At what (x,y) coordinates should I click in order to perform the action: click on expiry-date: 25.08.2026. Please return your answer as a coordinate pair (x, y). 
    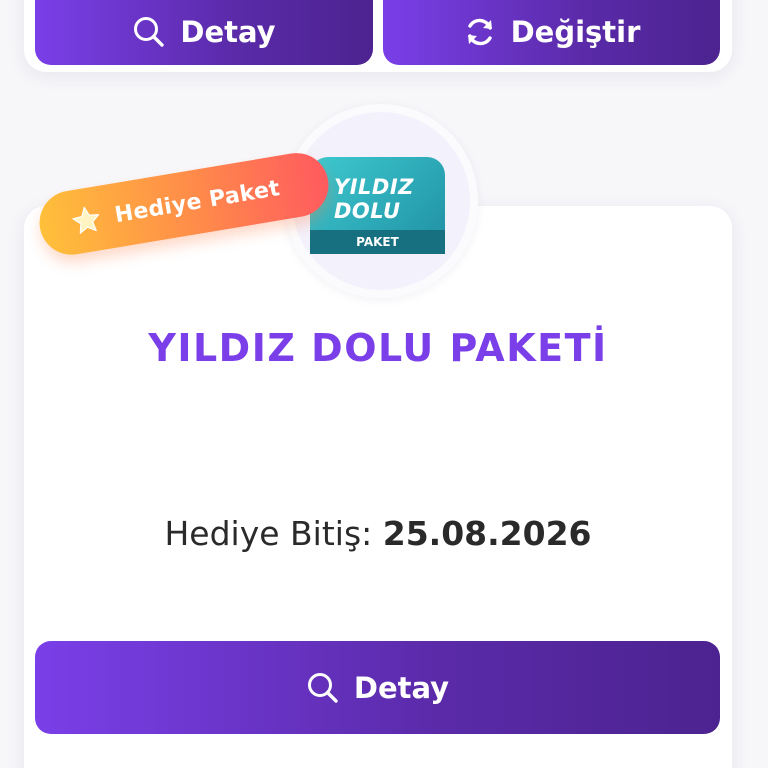
    Looking at the image, I should click on (487, 533).